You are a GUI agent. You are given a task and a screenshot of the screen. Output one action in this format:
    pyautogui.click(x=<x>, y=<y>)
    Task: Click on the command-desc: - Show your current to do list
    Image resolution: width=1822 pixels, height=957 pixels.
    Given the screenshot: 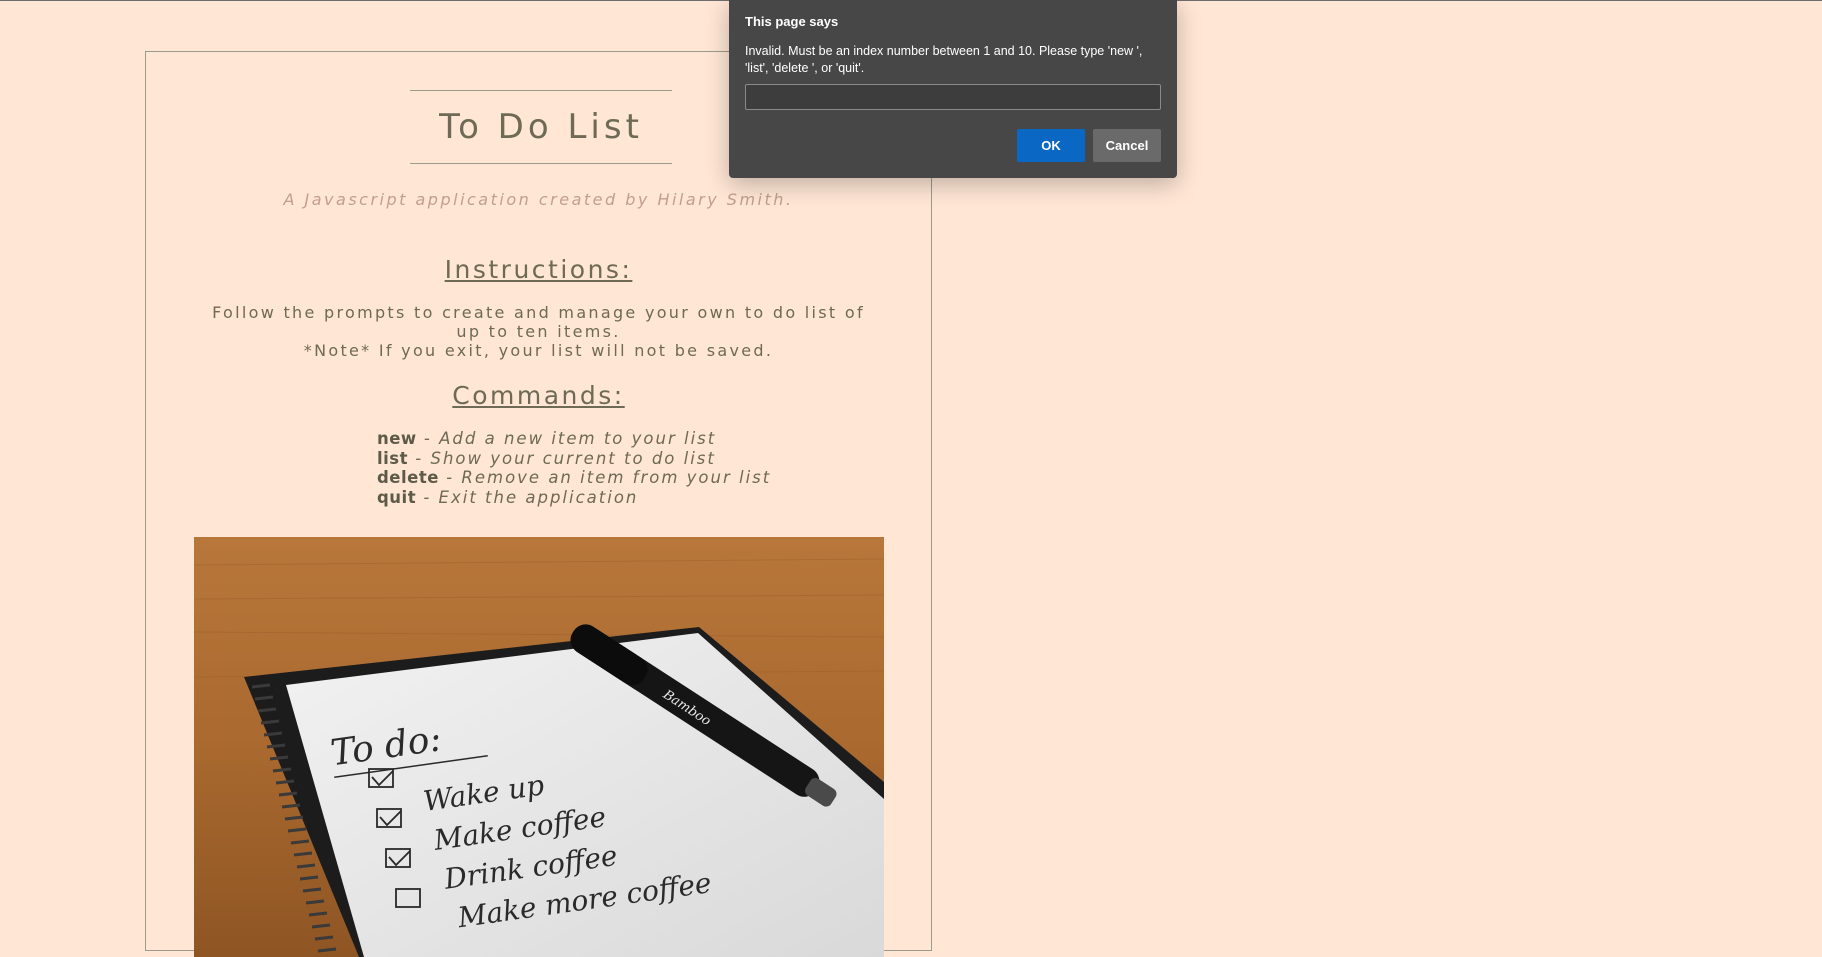 What is the action you would take?
    pyautogui.click(x=562, y=458)
    